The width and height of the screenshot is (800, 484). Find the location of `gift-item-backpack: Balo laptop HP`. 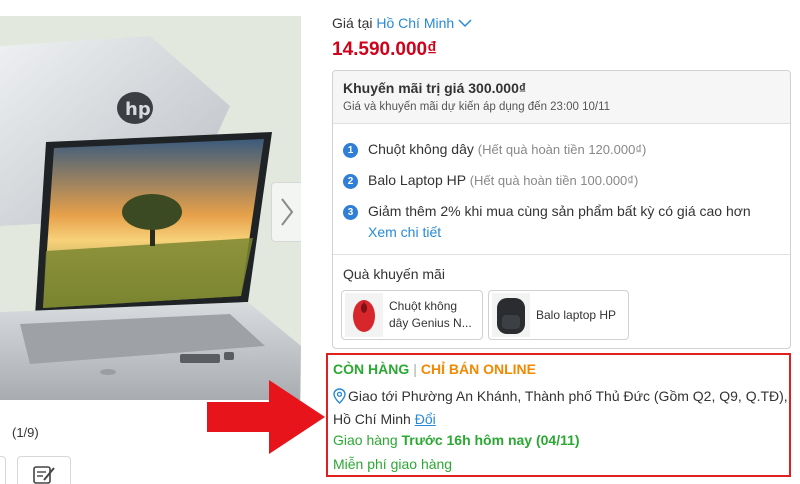

gift-item-backpack: Balo laptop HP is located at coordinates (558, 315).